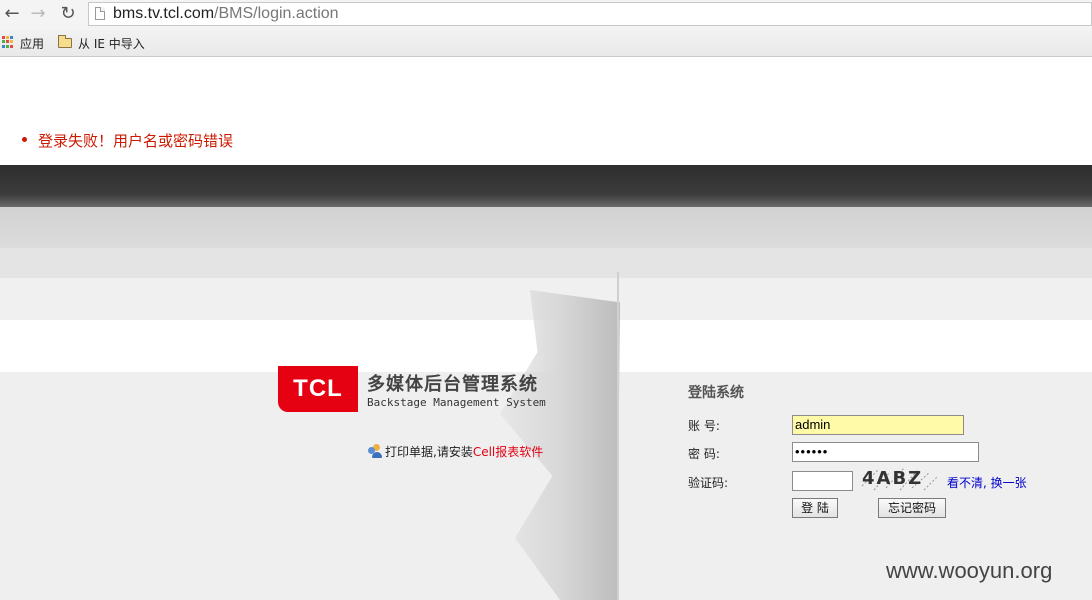 The image size is (1092, 600). I want to click on page-icon, so click(100, 13).